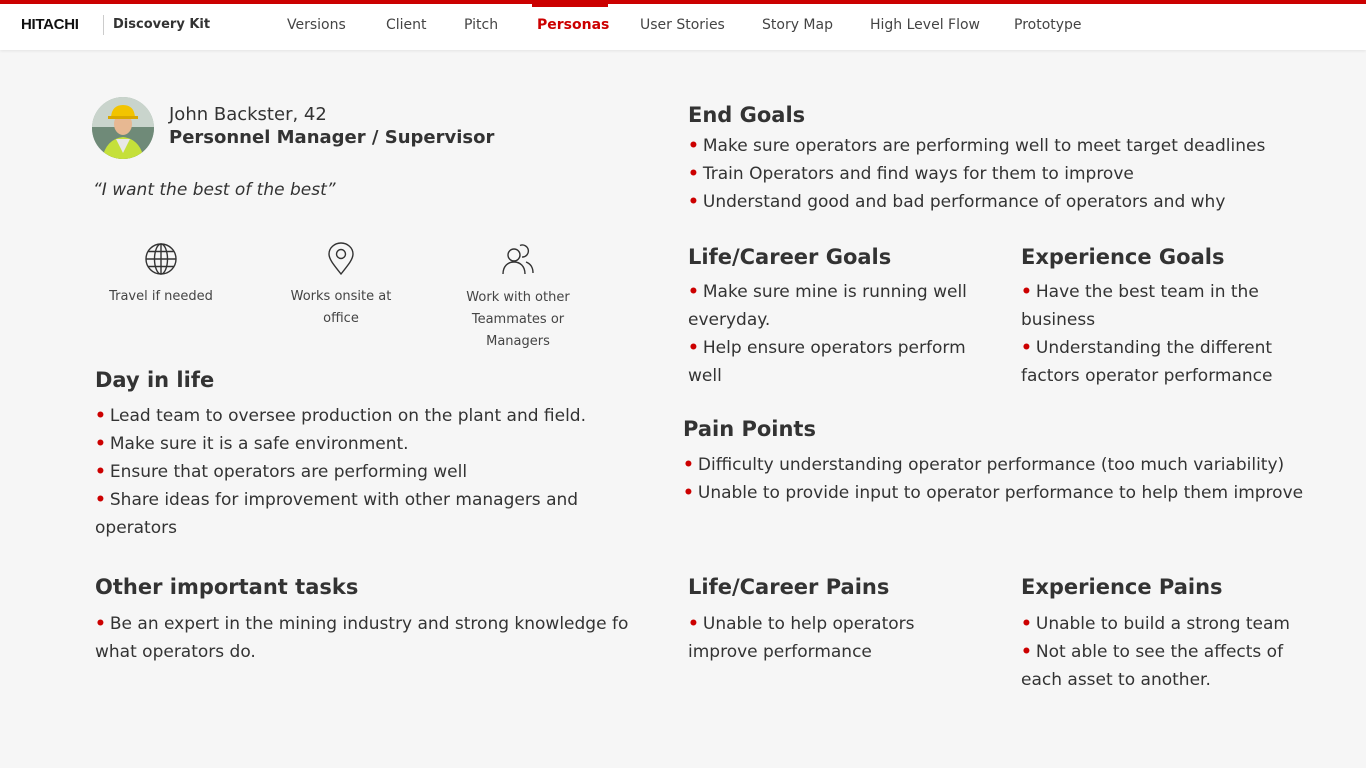 This screenshot has height=768, width=1366. Describe the element at coordinates (518, 319) in the screenshot. I see `attribute-team-label: Work with other Teammates or Managers` at that location.